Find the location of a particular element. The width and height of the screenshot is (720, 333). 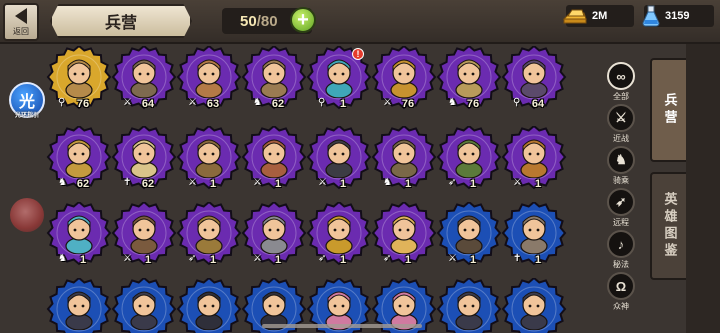

back-button: 返回 is located at coordinates (21, 22).